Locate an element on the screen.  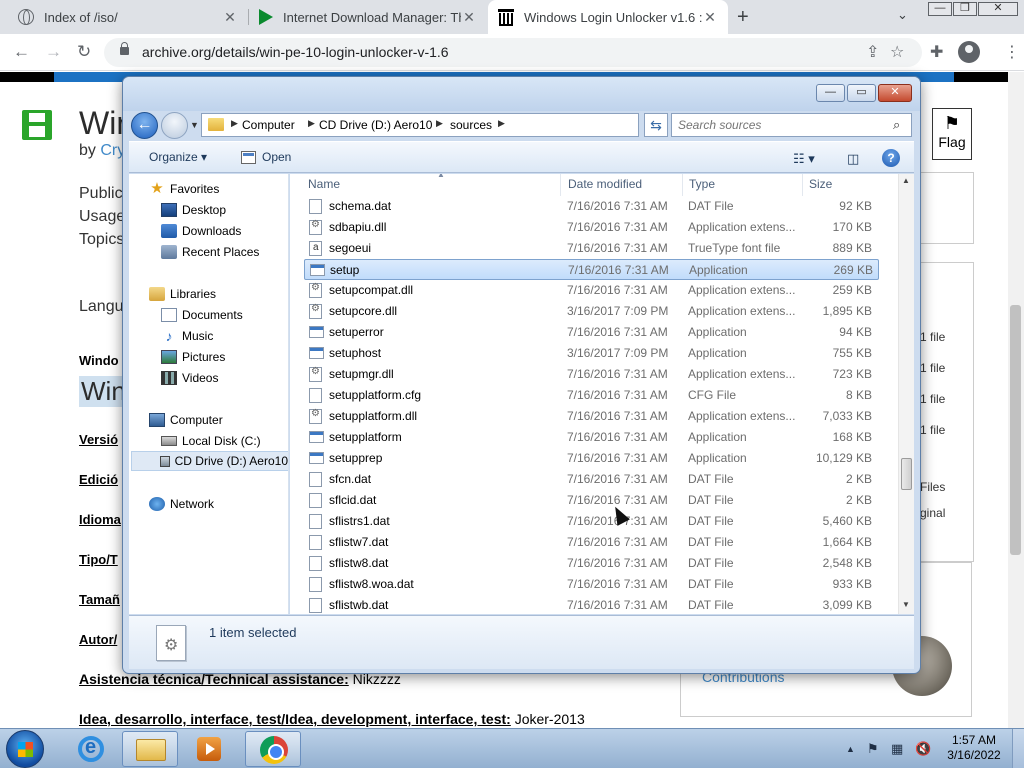
nav-pictures: Pictures is located at coordinates (193, 357).